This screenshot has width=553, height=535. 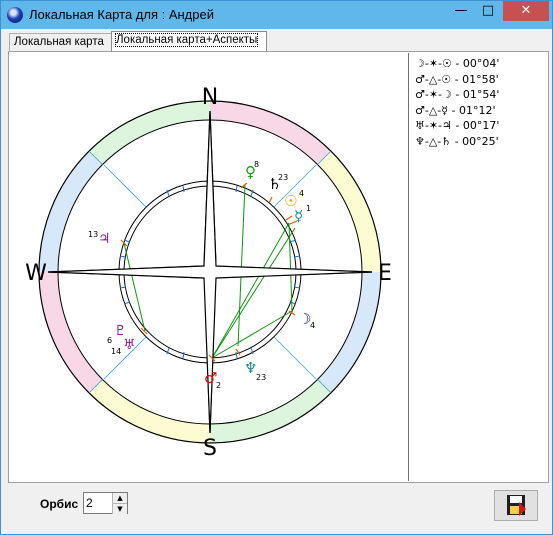 I want to click on save-button, so click(x=516, y=505).